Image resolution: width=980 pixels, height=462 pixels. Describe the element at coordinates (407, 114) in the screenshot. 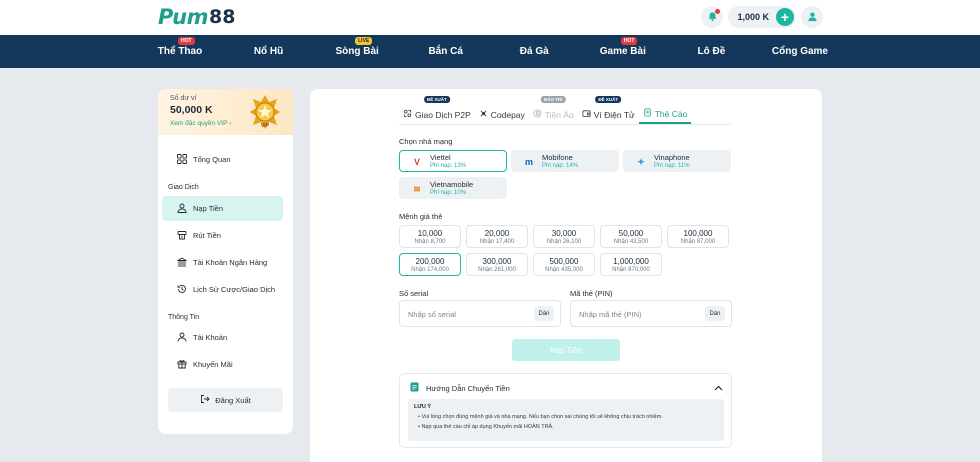

I see `p2p-icon` at that location.